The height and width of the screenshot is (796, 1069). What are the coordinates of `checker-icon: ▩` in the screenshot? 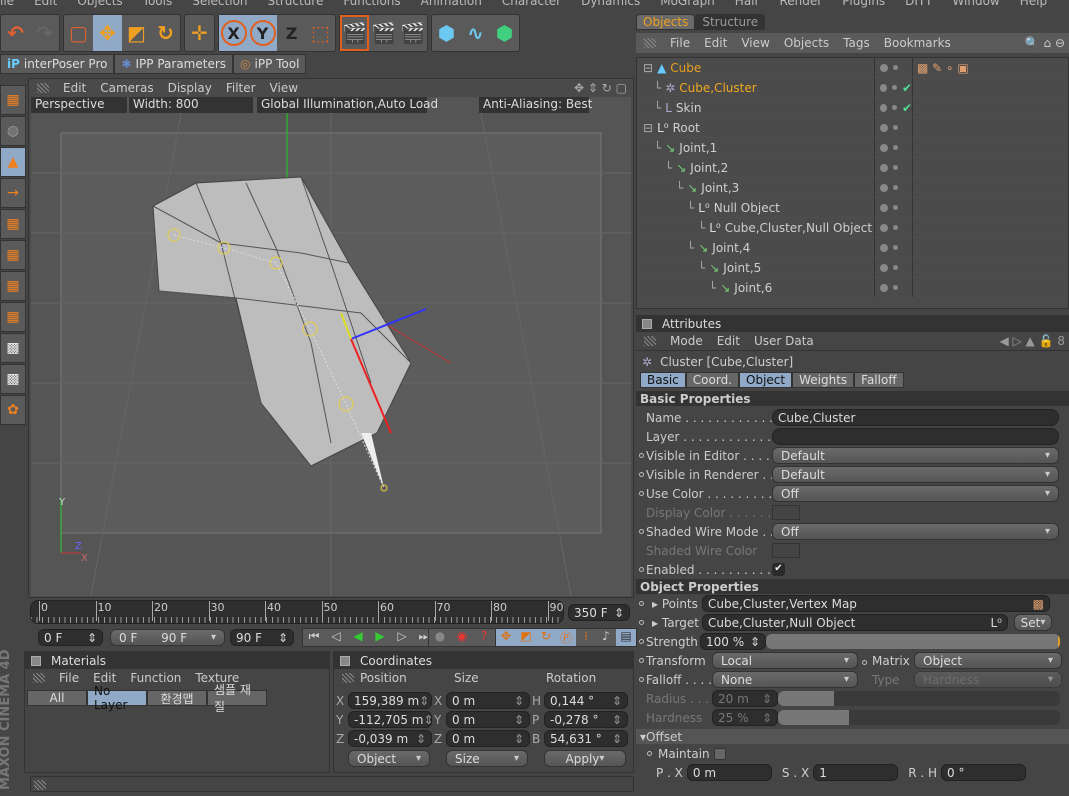 It's located at (13, 348).